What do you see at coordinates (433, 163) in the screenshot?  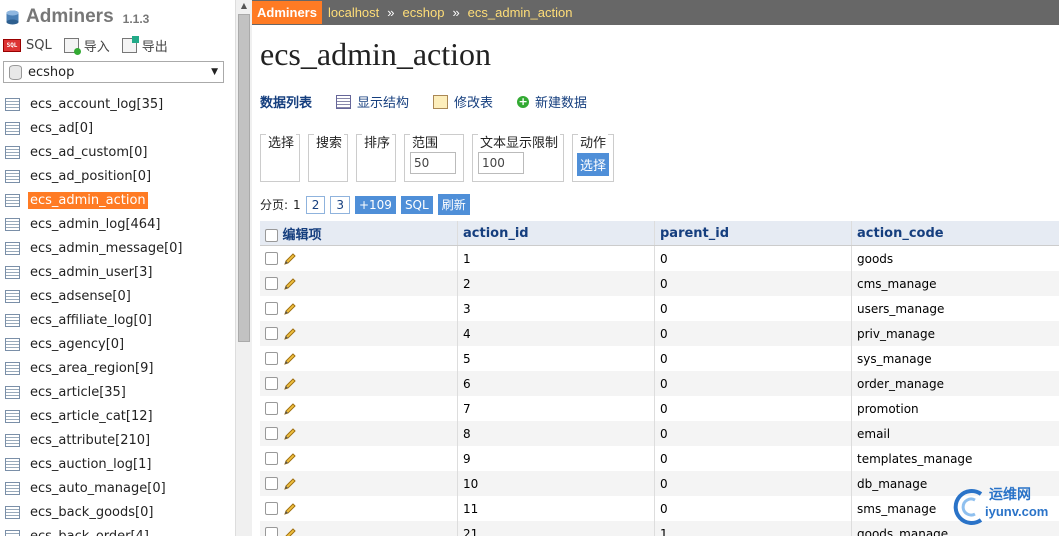 I see `limit-input` at bounding box center [433, 163].